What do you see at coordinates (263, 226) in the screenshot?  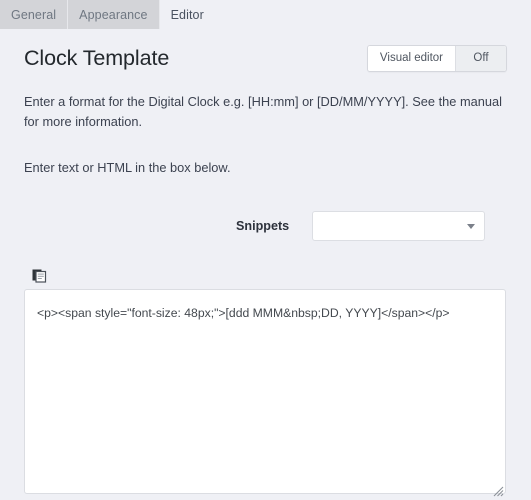 I see `snippets-label: Snippets` at bounding box center [263, 226].